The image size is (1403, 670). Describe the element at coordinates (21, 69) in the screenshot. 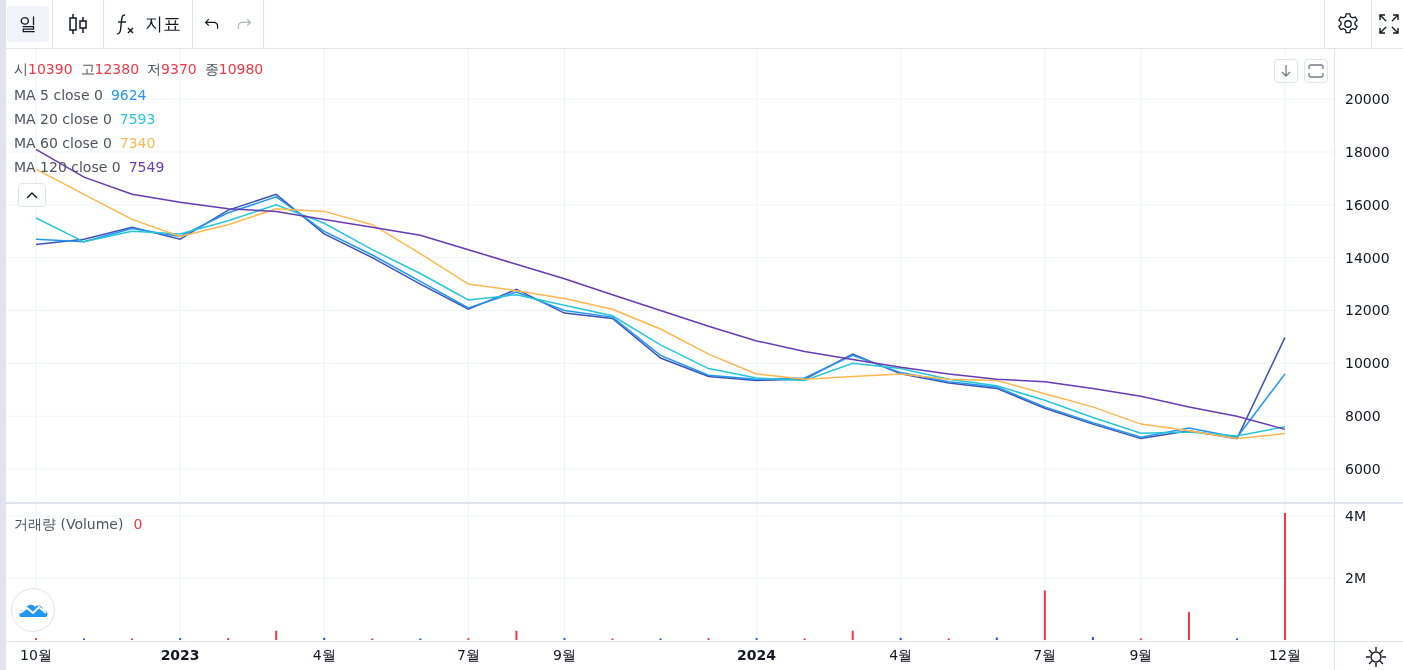

I see `ohlc-label: 시` at that location.